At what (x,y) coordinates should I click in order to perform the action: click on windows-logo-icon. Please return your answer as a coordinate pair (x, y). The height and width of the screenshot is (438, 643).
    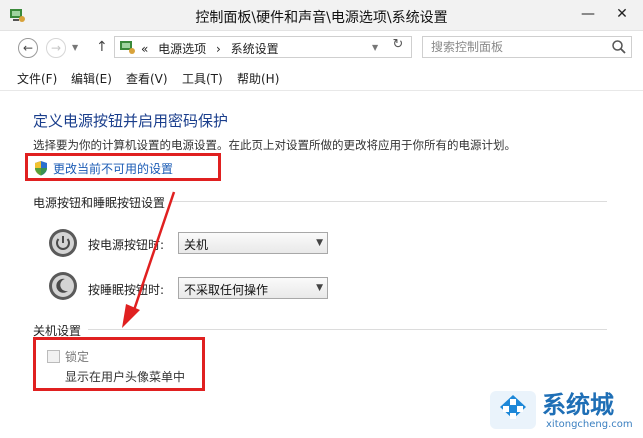
    Looking at the image, I should click on (513, 410).